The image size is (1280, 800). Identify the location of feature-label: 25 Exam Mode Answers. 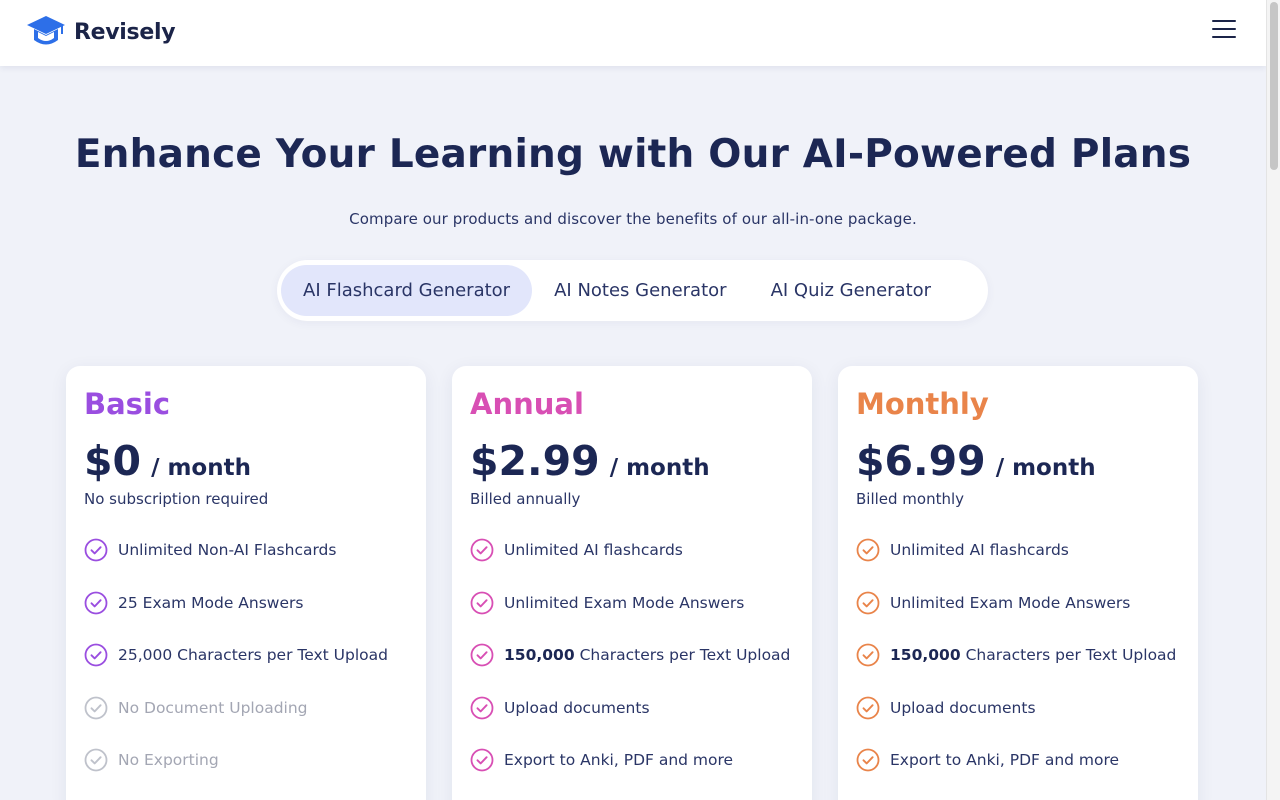
(211, 602).